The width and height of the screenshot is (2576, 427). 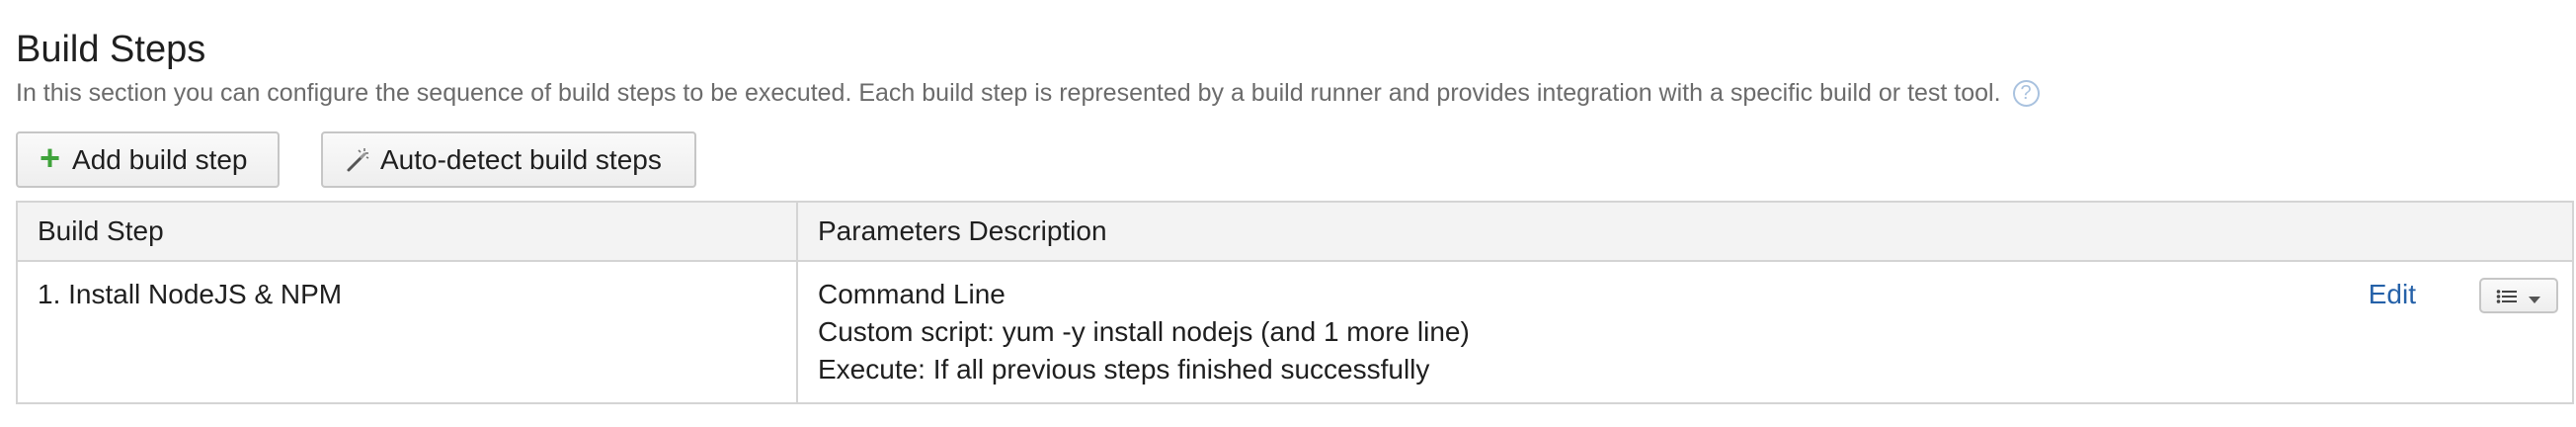 I want to click on add-build-step-label: Add build step, so click(x=160, y=159).